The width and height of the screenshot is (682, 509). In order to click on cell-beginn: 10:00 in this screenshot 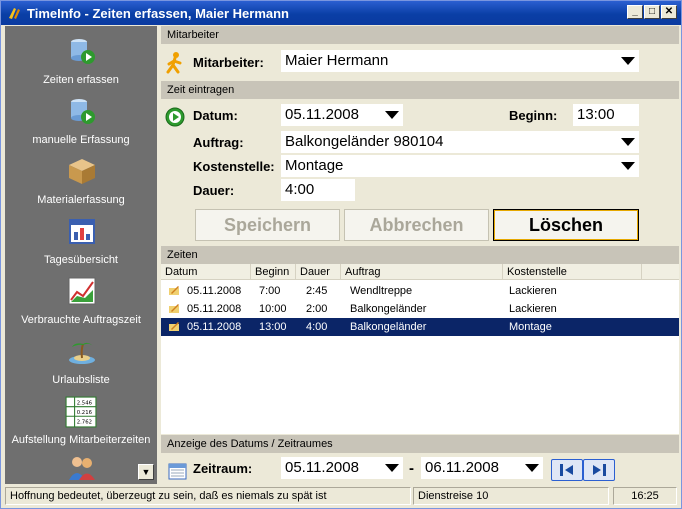, I will do `click(273, 309)`.